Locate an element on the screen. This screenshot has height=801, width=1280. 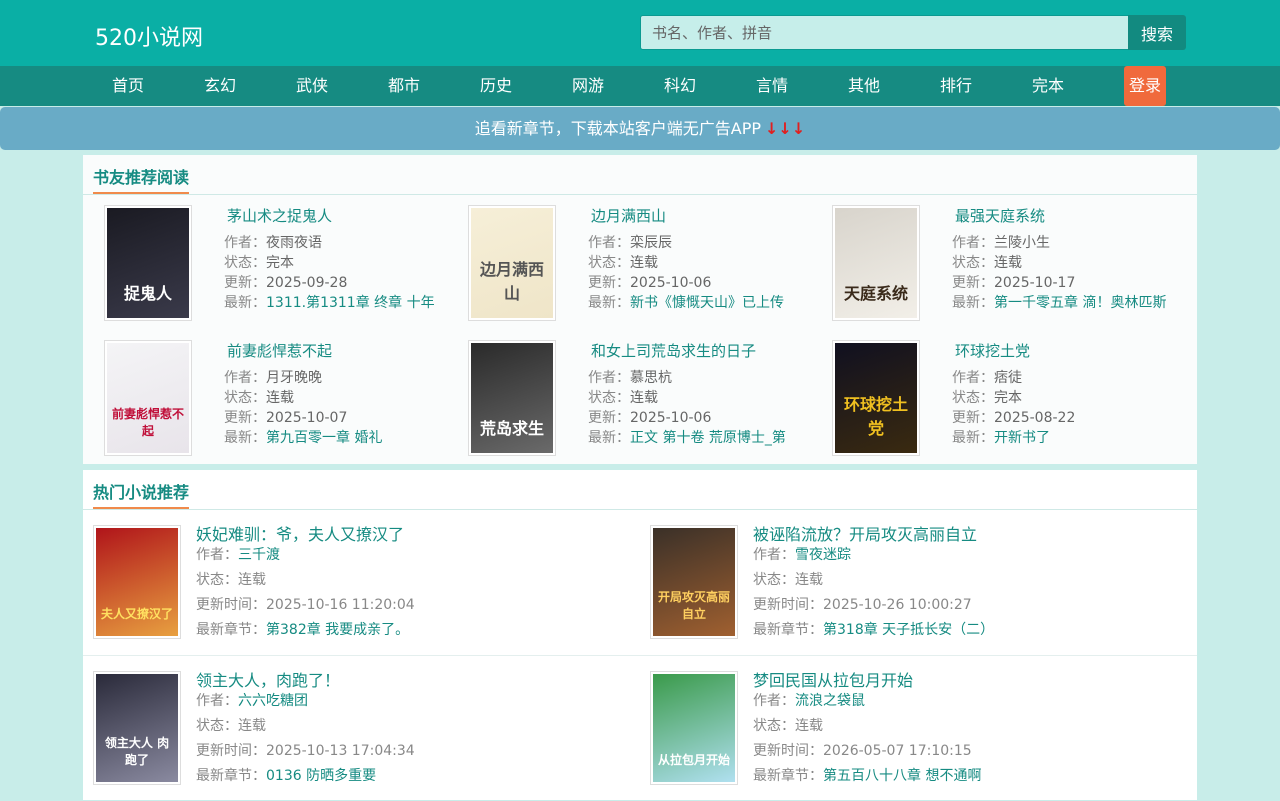
book-cover: 前妻彪悍惹不起 is located at coordinates (148, 398).